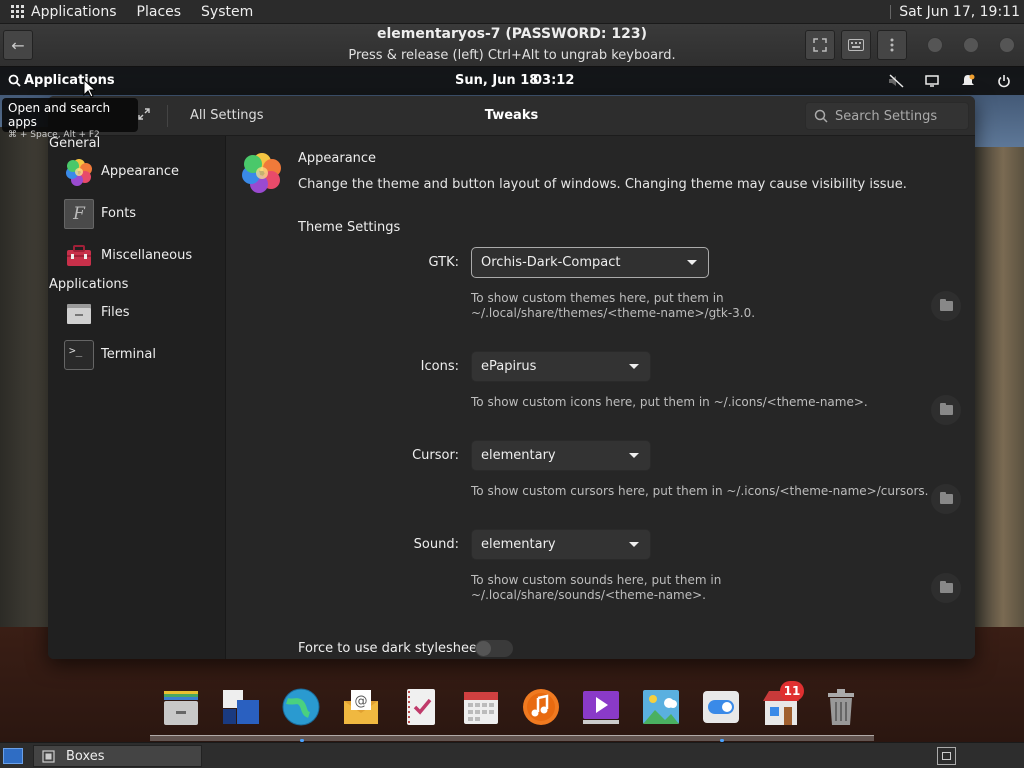  I want to click on menu-button, so click(892, 45).